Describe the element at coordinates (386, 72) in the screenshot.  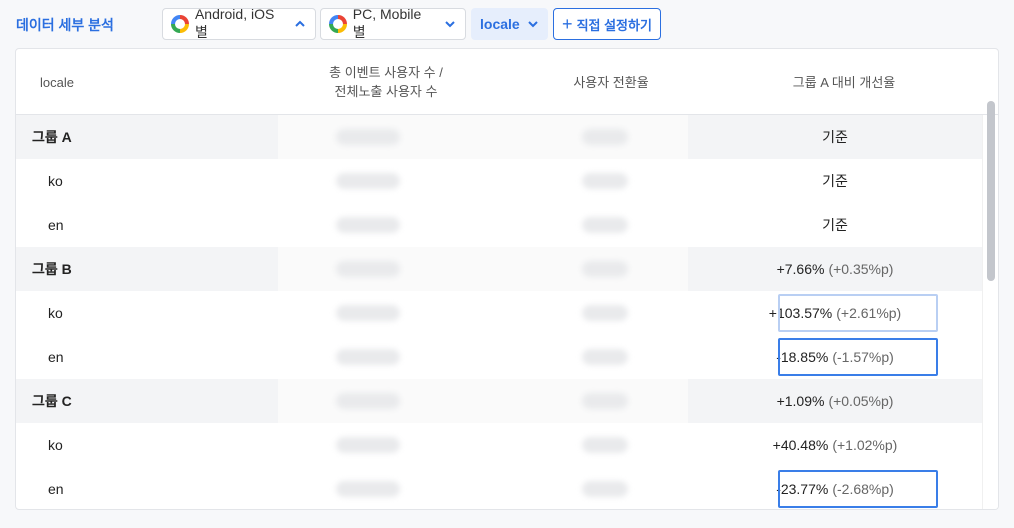
I see `header-event-users-line1: 총 이벤트 사용자 수 /` at that location.